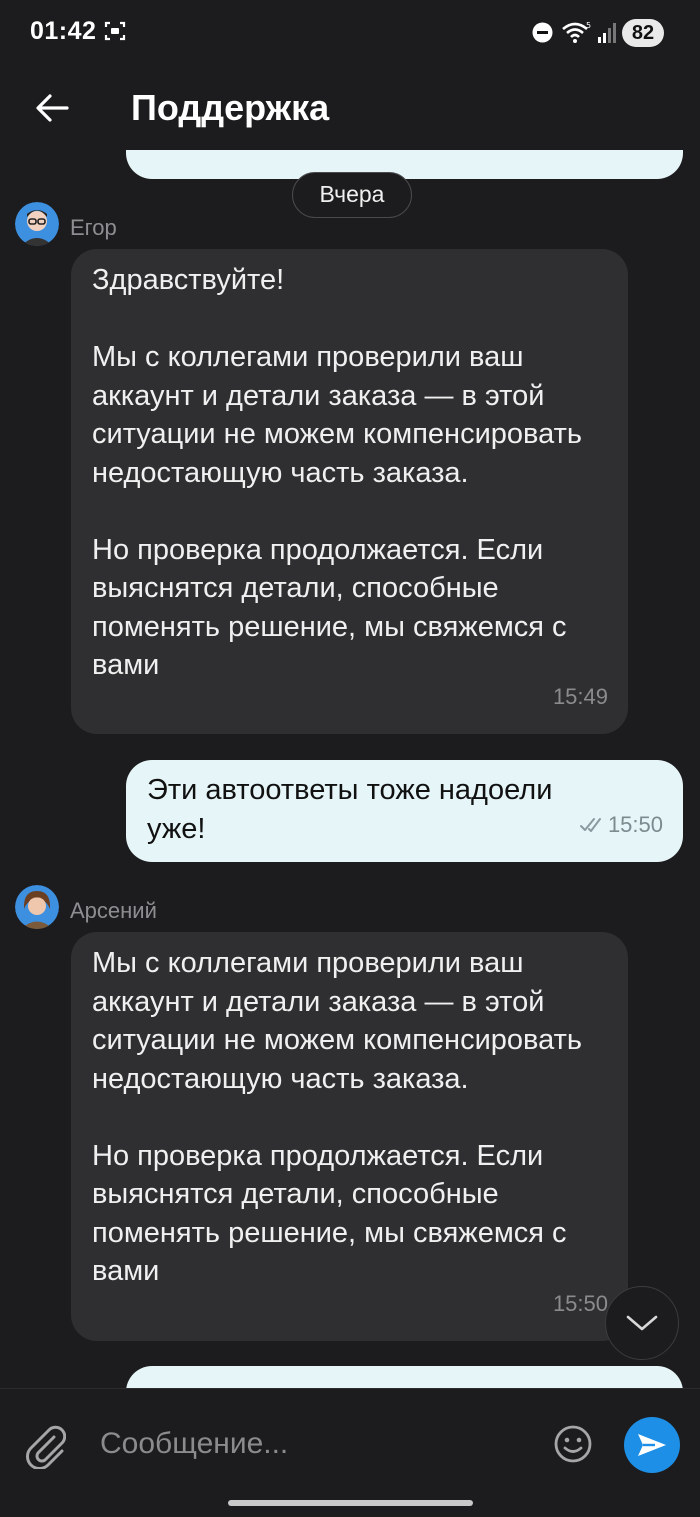 The image size is (700, 1517). I want to click on home-indicator, so click(350, 1503).